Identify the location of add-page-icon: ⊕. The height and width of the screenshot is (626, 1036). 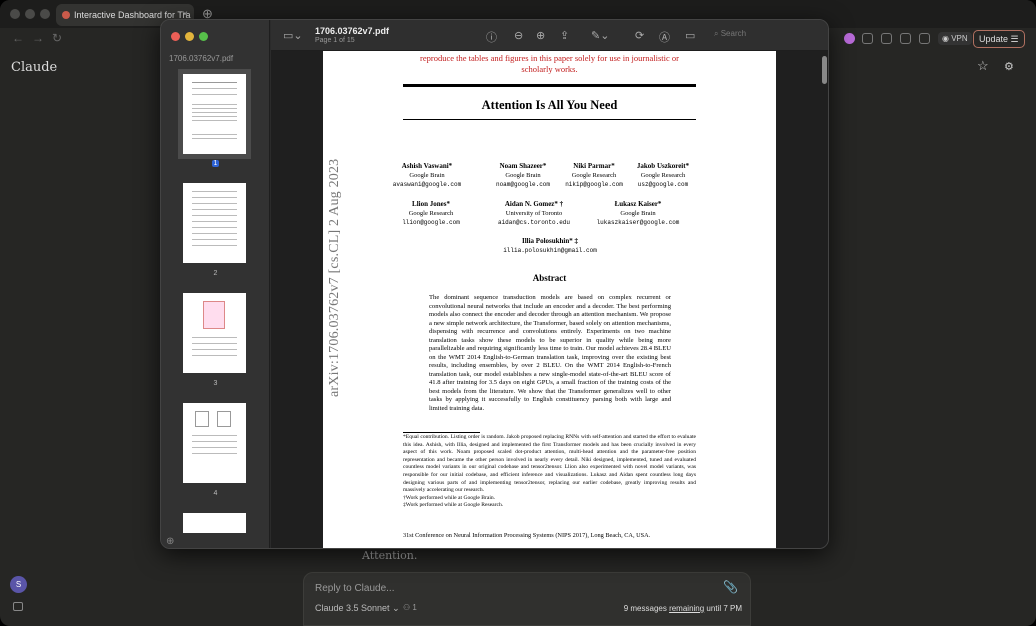
(170, 541).